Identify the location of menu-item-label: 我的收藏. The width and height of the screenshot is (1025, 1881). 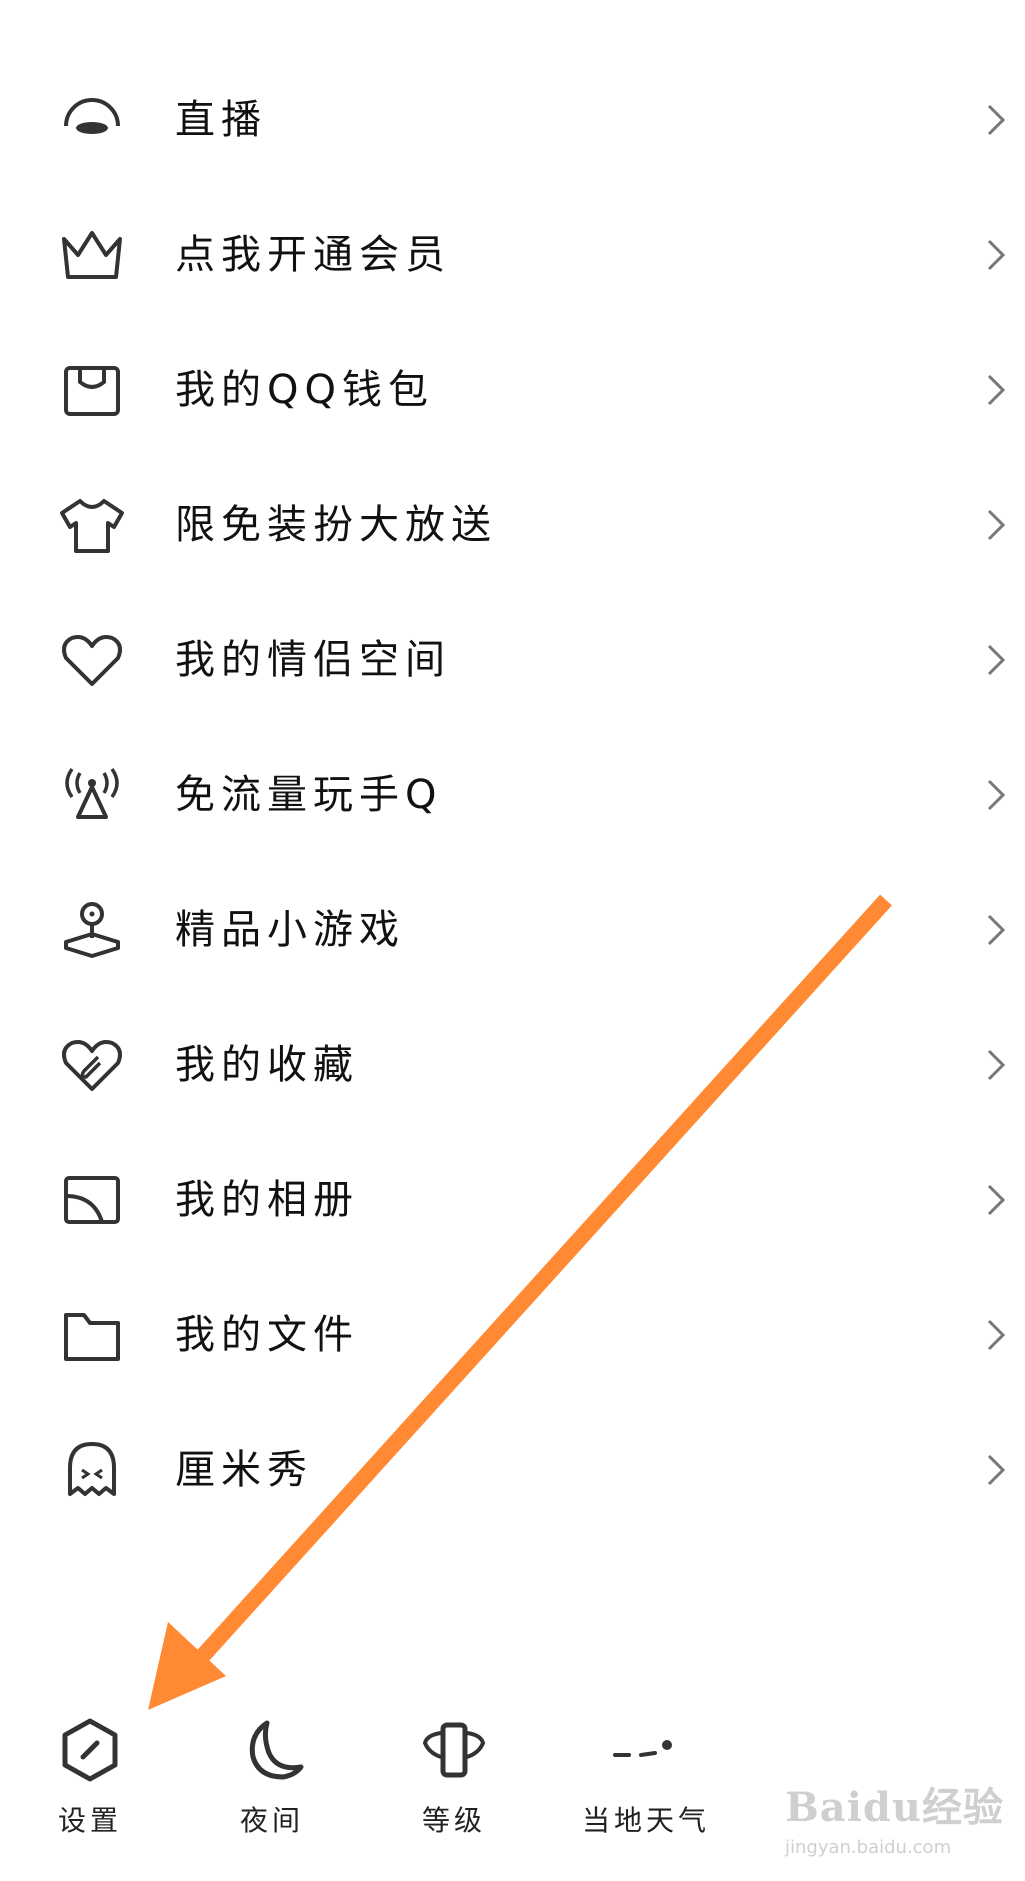
(267, 1065).